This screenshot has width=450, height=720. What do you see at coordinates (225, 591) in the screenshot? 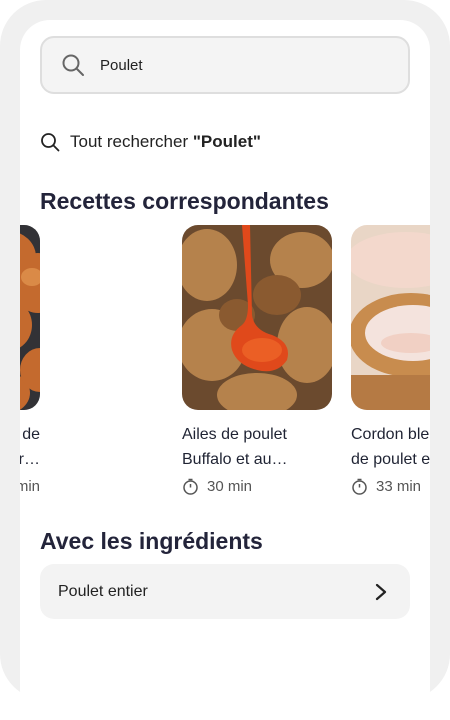
I see `ingredient-item-poulet-entier: Poulet entier` at bounding box center [225, 591].